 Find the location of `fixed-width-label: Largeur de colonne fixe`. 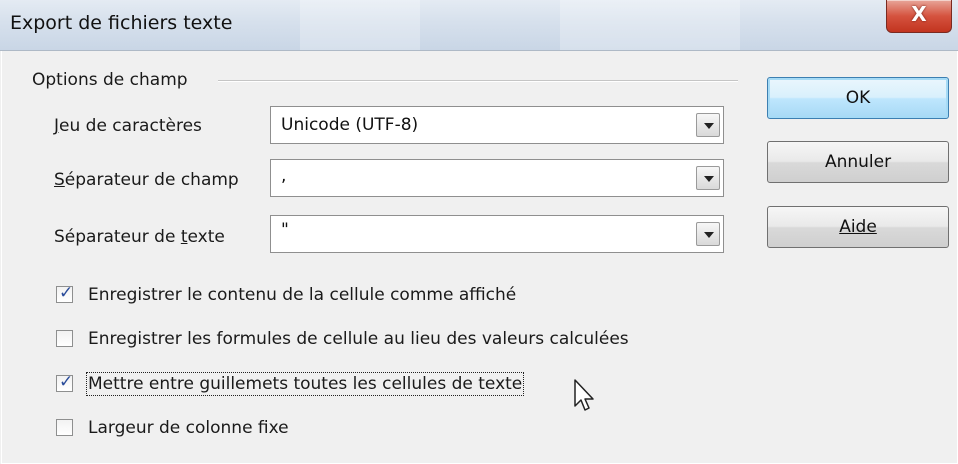

fixed-width-label: Largeur de colonne fixe is located at coordinates (188, 428).